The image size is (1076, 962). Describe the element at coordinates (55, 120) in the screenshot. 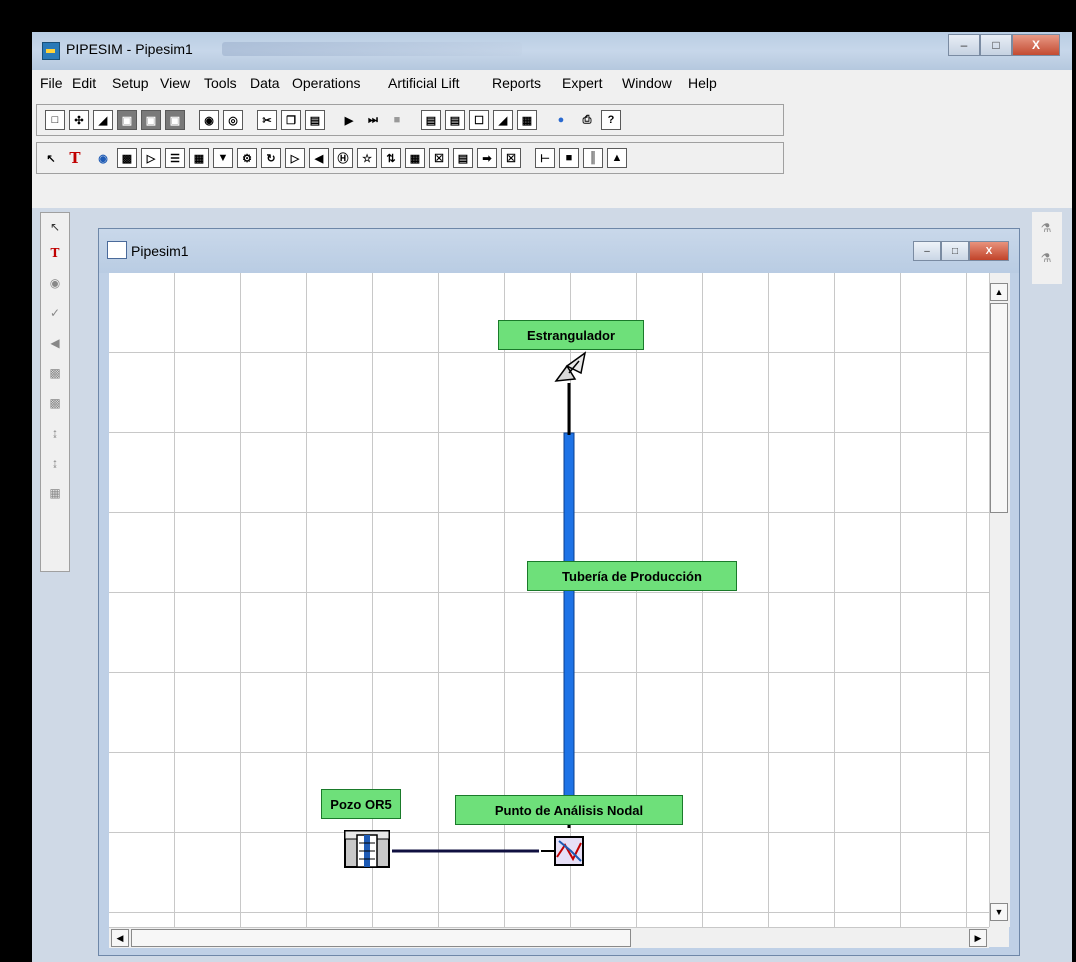

I see `new-file-icon: □` at that location.